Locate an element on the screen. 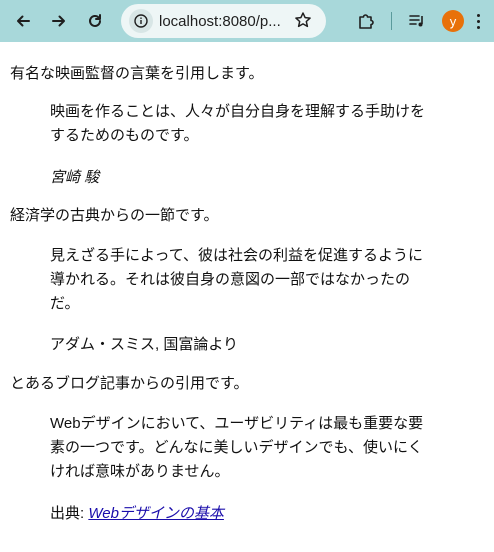  quote-attribution: 宮崎 駿 is located at coordinates (75, 177).